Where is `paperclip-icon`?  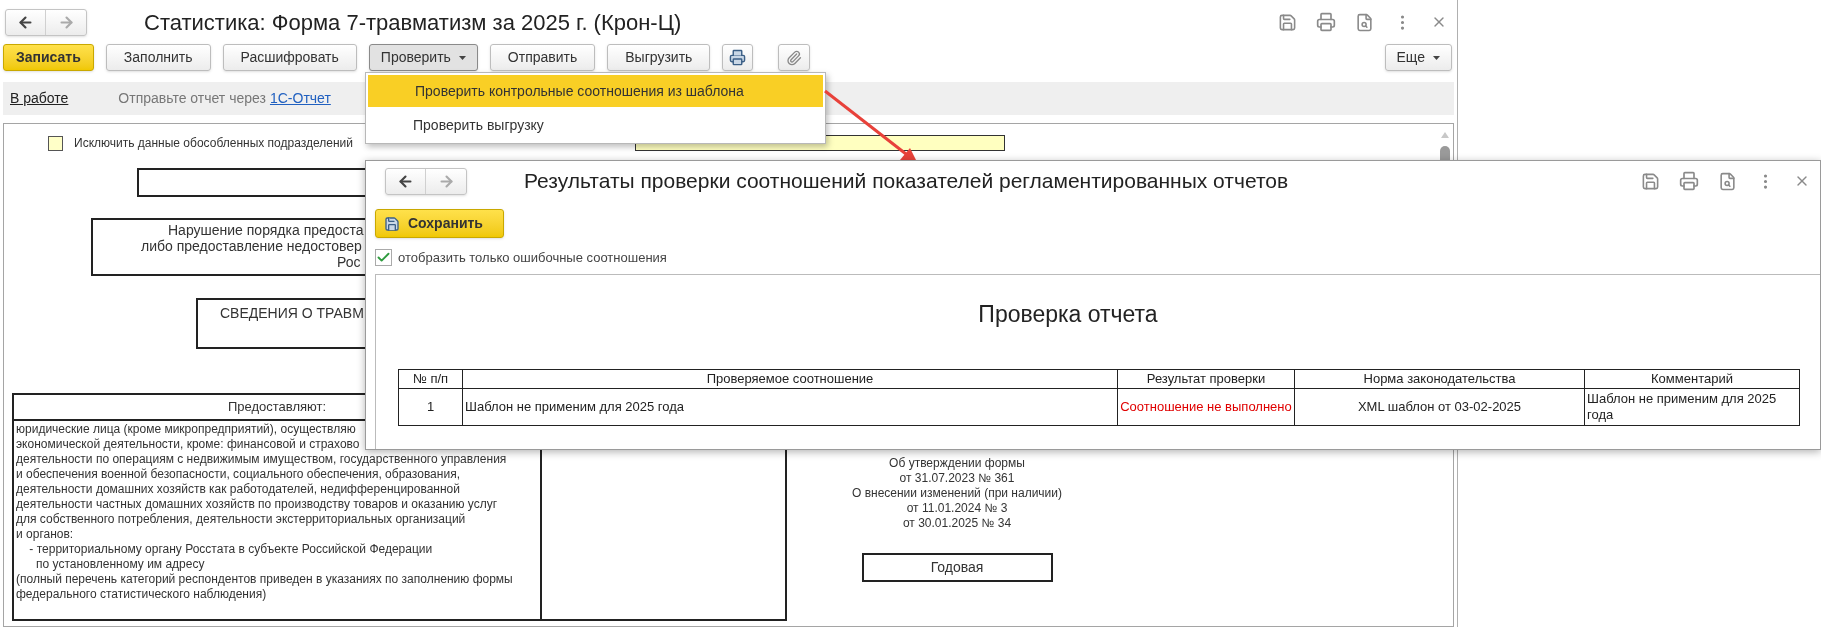
paperclip-icon is located at coordinates (794, 57).